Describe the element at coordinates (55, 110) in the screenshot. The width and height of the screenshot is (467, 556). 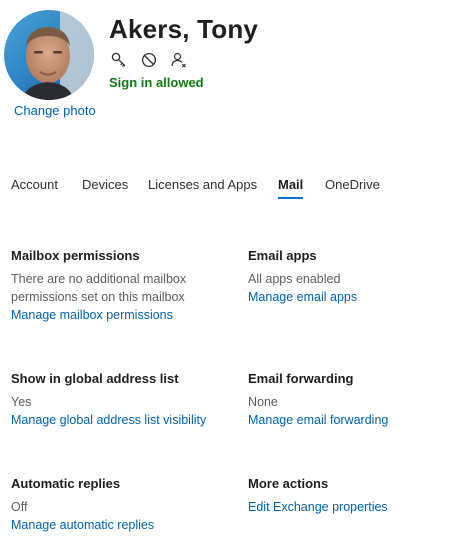
I see `change-photo-link: Change photo` at that location.